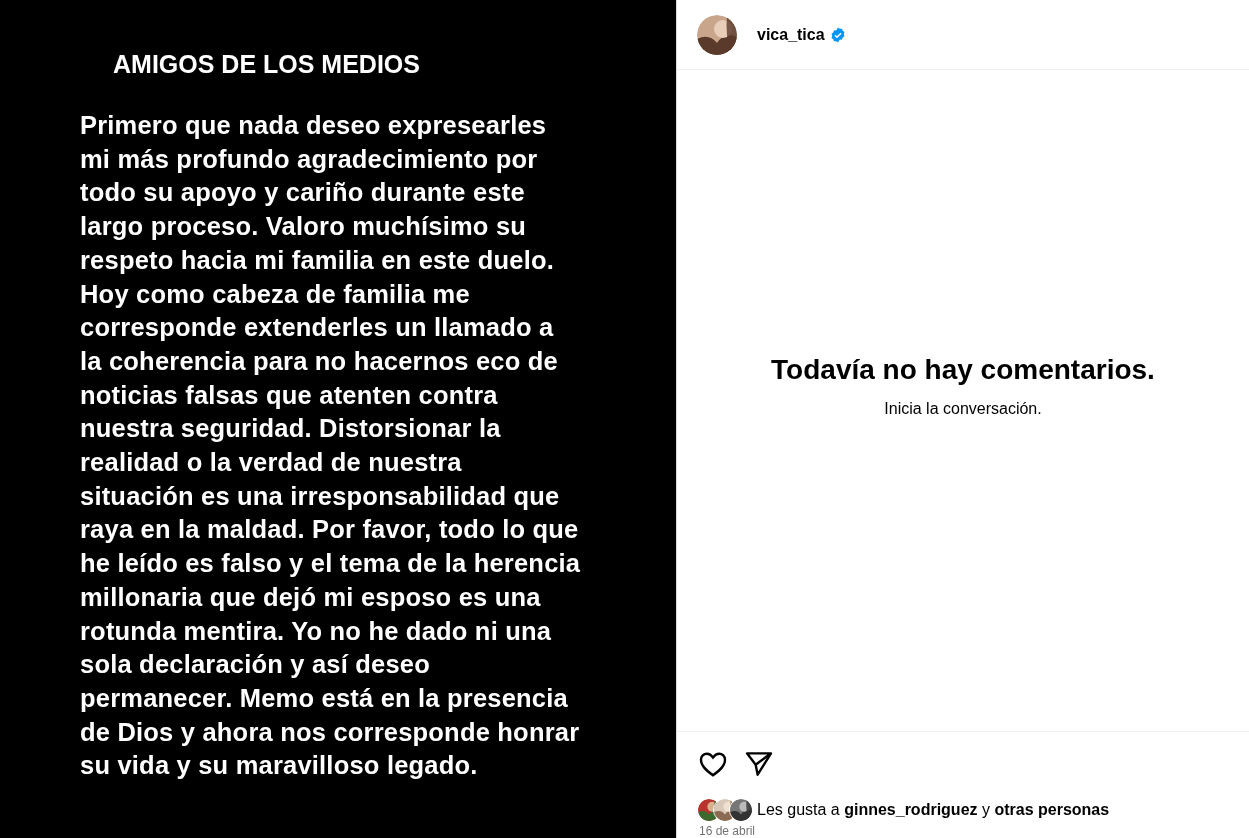 This screenshot has height=838, width=1249. What do you see at coordinates (933, 810) in the screenshot?
I see `likes-text: Les gusta a ginnes_rodriguez y otras personas` at bounding box center [933, 810].